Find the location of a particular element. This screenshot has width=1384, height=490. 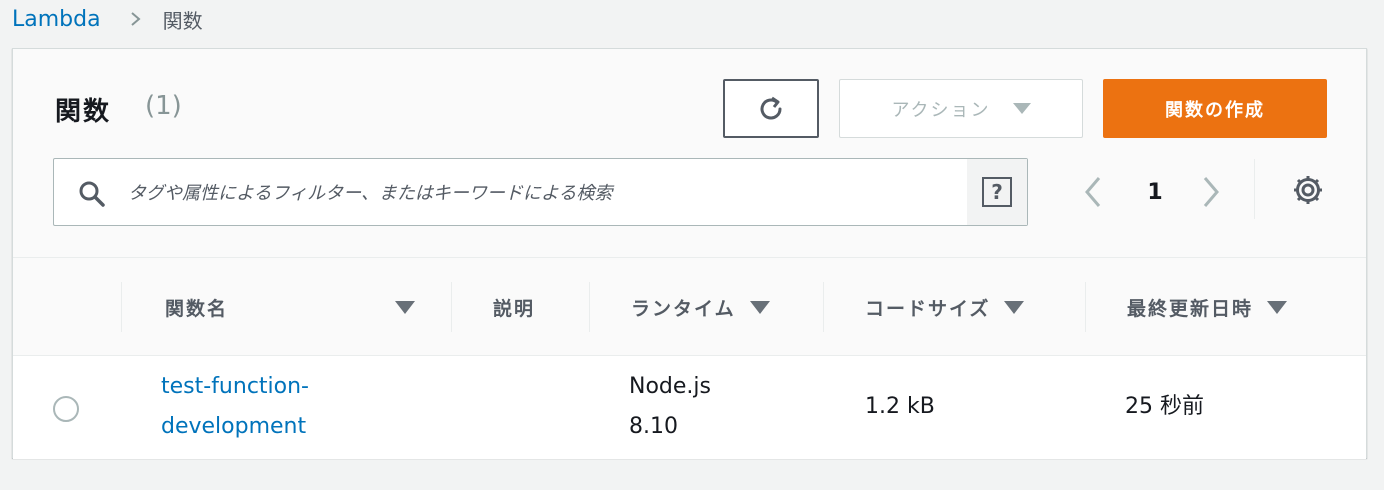

question-mark-icon: ? is located at coordinates (997, 192).